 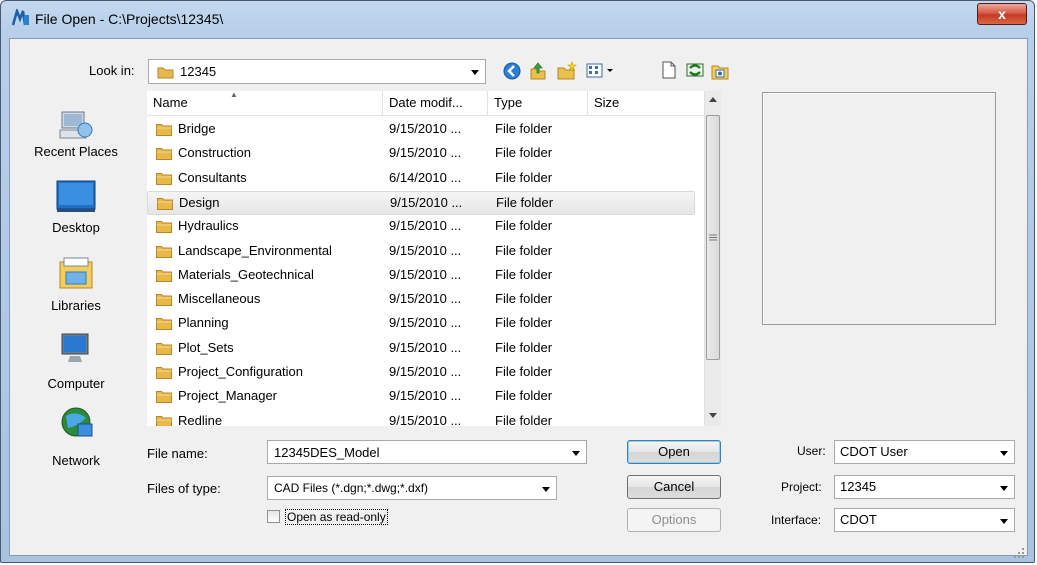 I want to click on open-button: Open, so click(x=674, y=452).